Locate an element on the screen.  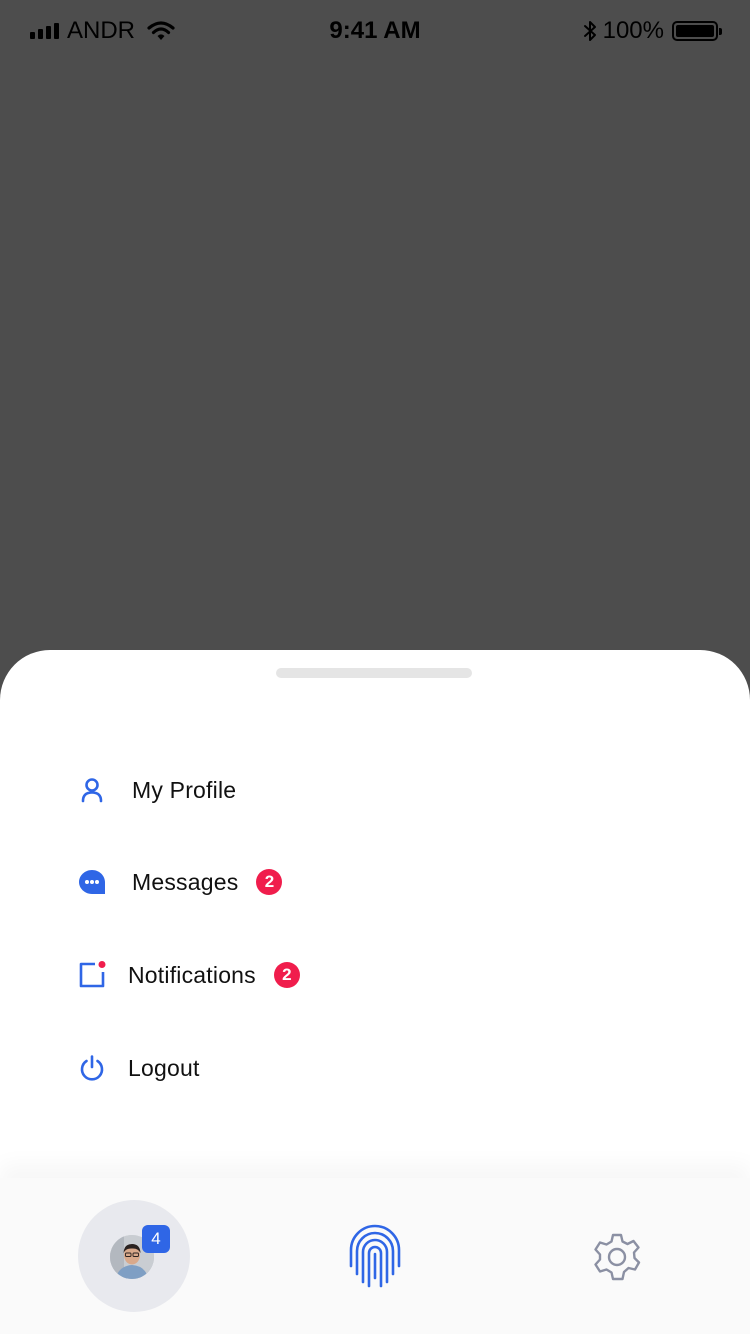
tab-profile-avatar: 4 is located at coordinates (134, 1256).